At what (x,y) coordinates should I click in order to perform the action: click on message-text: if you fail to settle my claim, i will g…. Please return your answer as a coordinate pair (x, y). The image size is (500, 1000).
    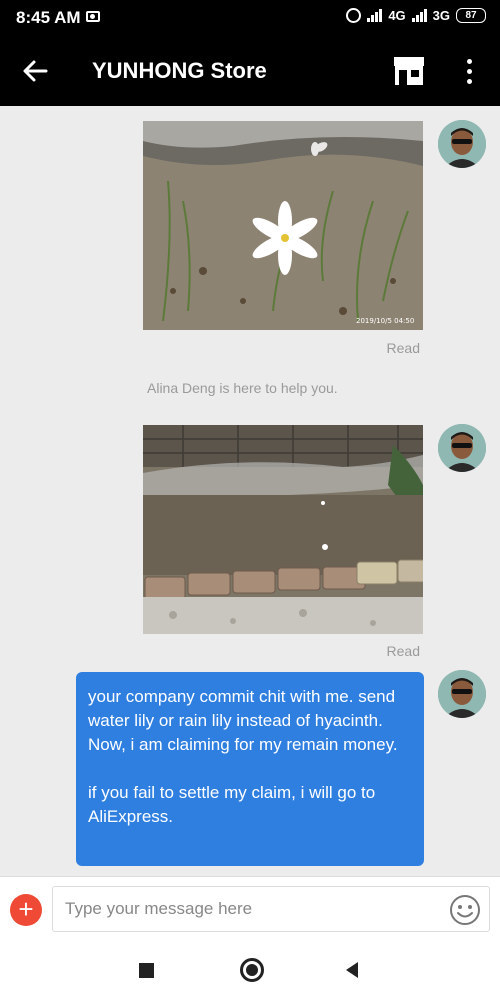
    Looking at the image, I should click on (232, 804).